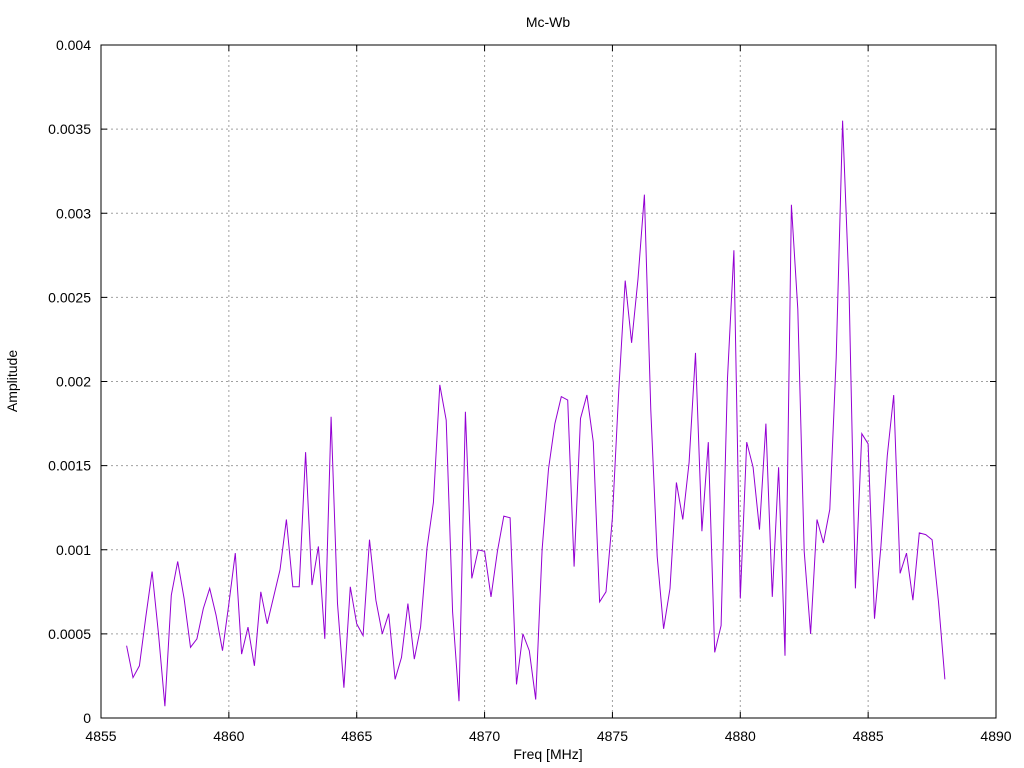 The height and width of the screenshot is (768, 1024). Describe the element at coordinates (100, 736) in the screenshot. I see `x-tick-label: 4855` at that location.